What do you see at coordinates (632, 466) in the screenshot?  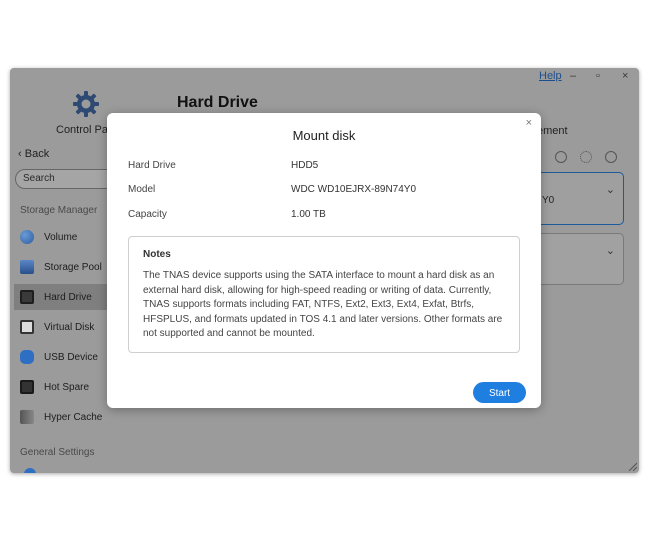 I see `resize-grip-icon` at bounding box center [632, 466].